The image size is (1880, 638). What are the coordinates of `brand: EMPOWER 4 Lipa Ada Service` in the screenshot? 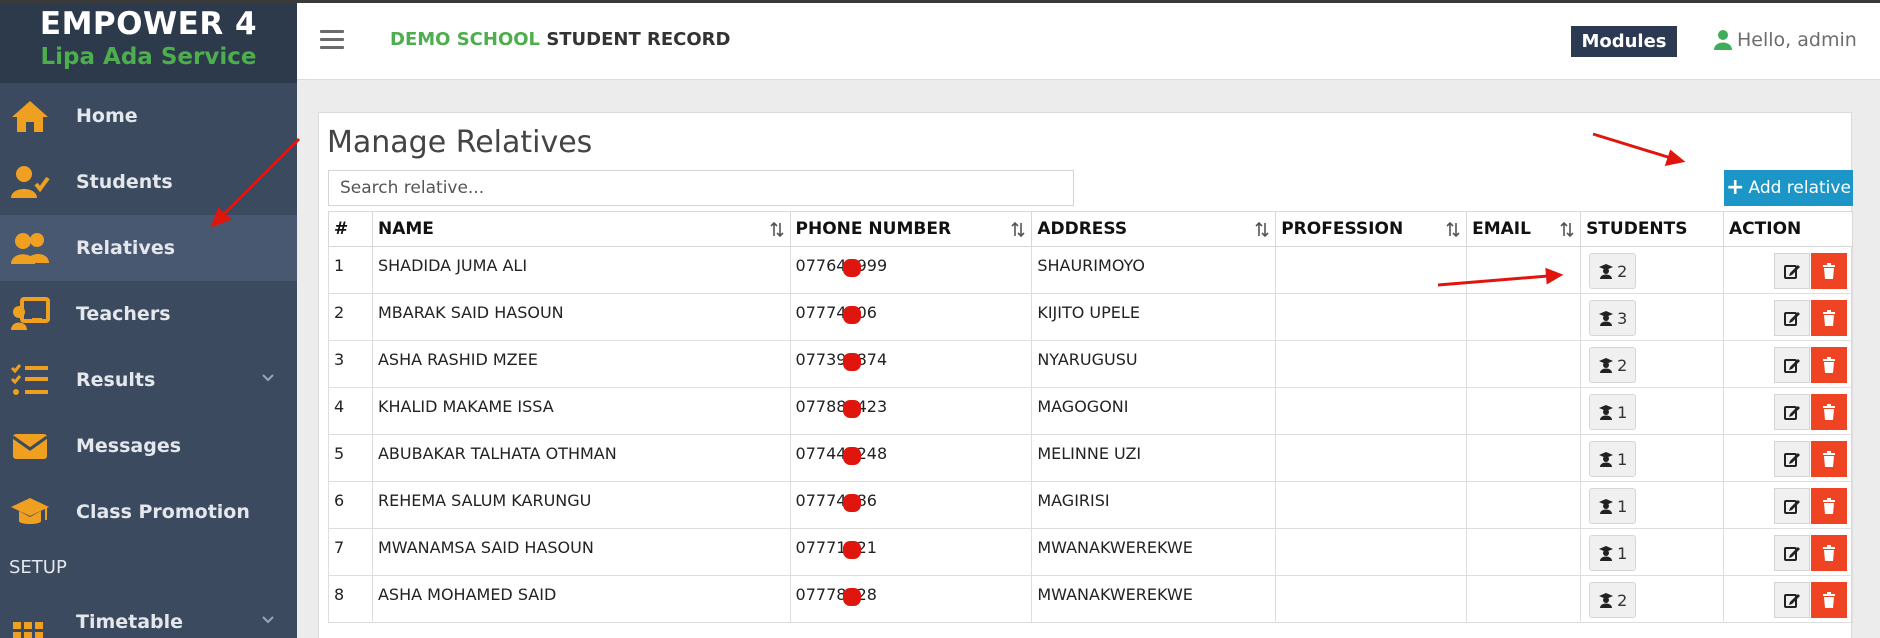 It's located at (148, 41).